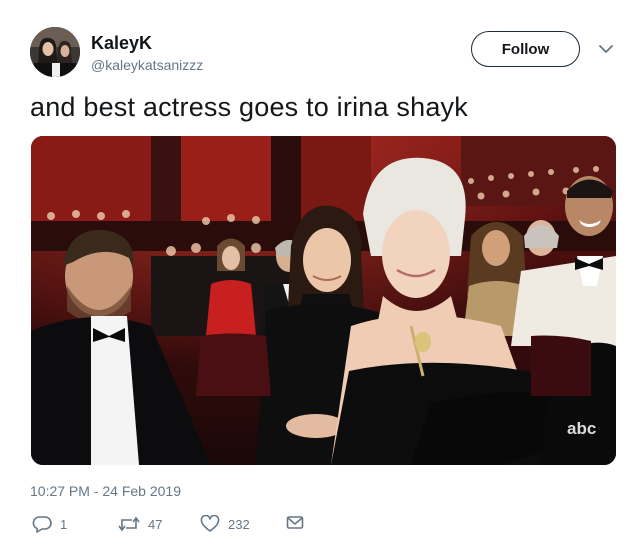  Describe the element at coordinates (129, 524) in the screenshot. I see `retweet-icon` at that location.